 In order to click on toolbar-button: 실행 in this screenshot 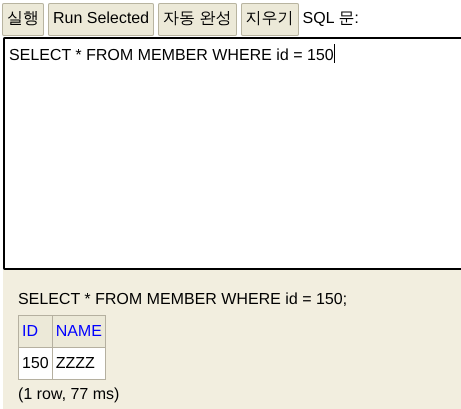, I will do `click(23, 19)`.